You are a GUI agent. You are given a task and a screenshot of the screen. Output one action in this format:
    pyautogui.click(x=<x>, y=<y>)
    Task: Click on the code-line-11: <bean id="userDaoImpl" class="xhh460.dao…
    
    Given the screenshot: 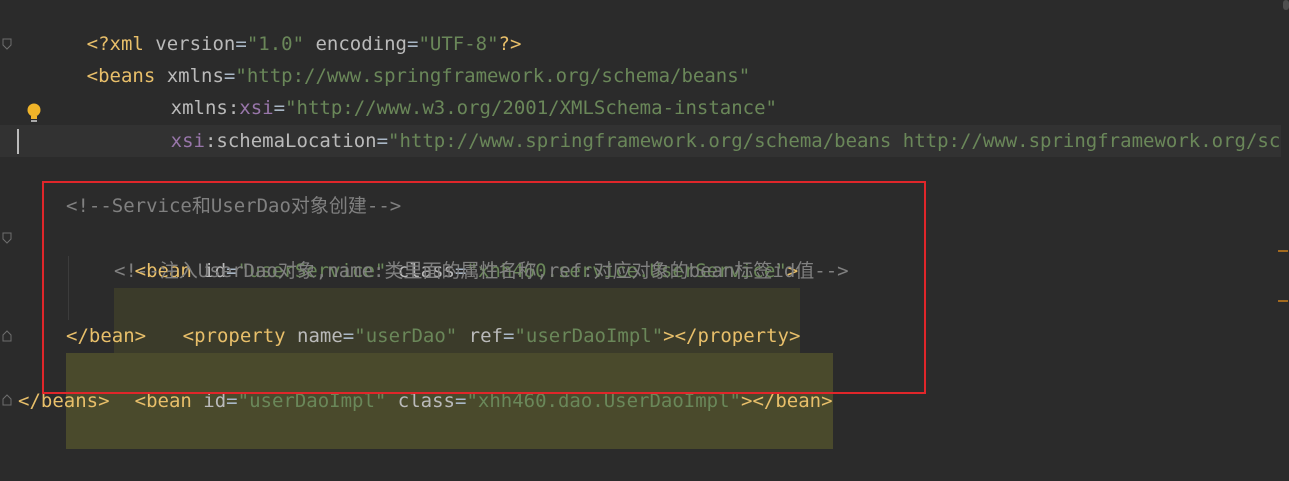 What is the action you would take?
    pyautogui.click(x=416, y=401)
    